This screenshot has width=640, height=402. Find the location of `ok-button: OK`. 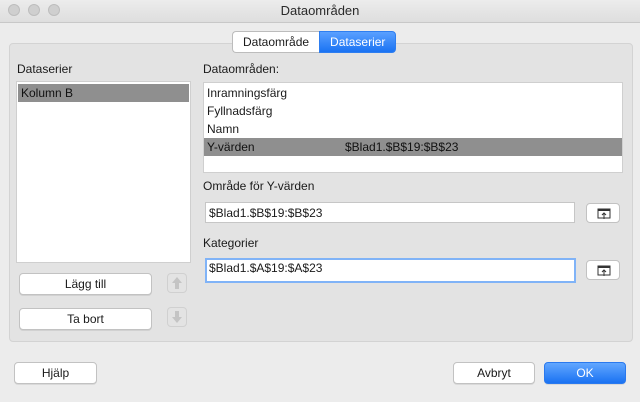

ok-button: OK is located at coordinates (585, 373).